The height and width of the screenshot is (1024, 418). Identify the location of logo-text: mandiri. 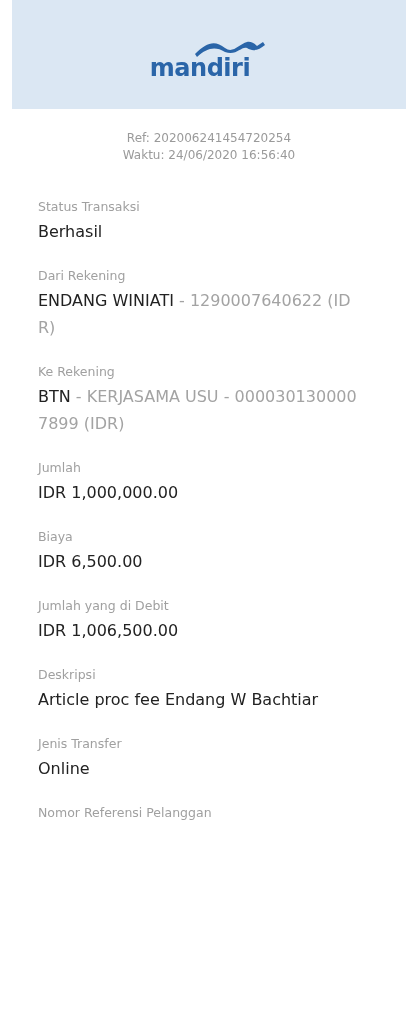
(200, 67).